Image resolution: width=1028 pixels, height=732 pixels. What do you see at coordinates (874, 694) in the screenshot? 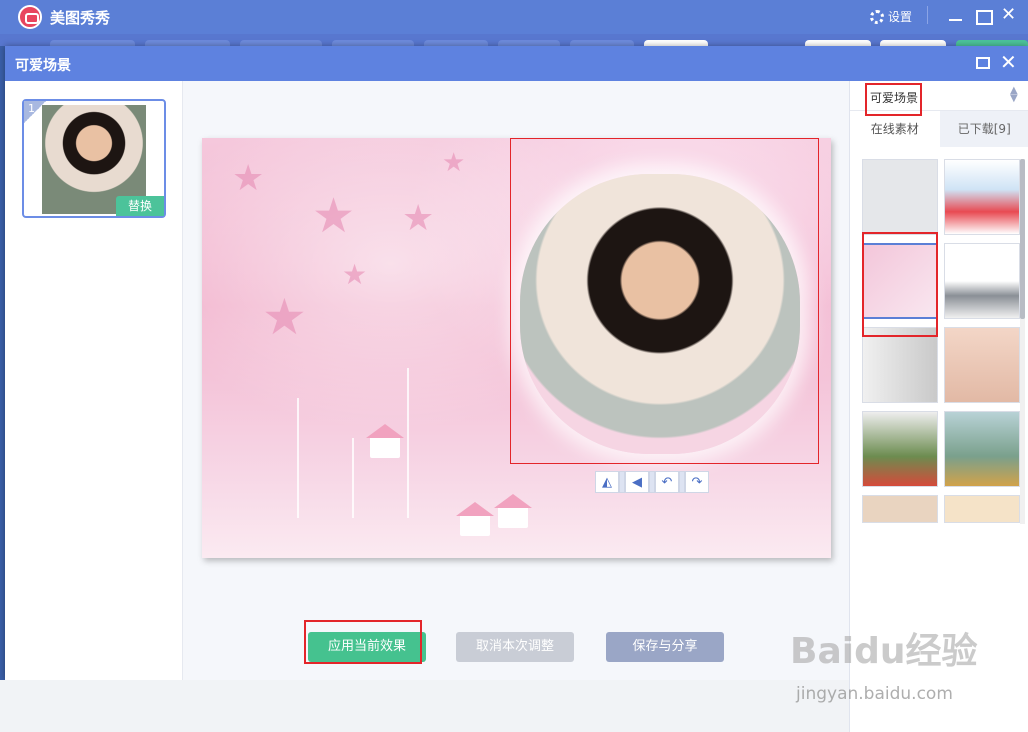
I see `watermark-url: jingyan.baidu.com` at bounding box center [874, 694].